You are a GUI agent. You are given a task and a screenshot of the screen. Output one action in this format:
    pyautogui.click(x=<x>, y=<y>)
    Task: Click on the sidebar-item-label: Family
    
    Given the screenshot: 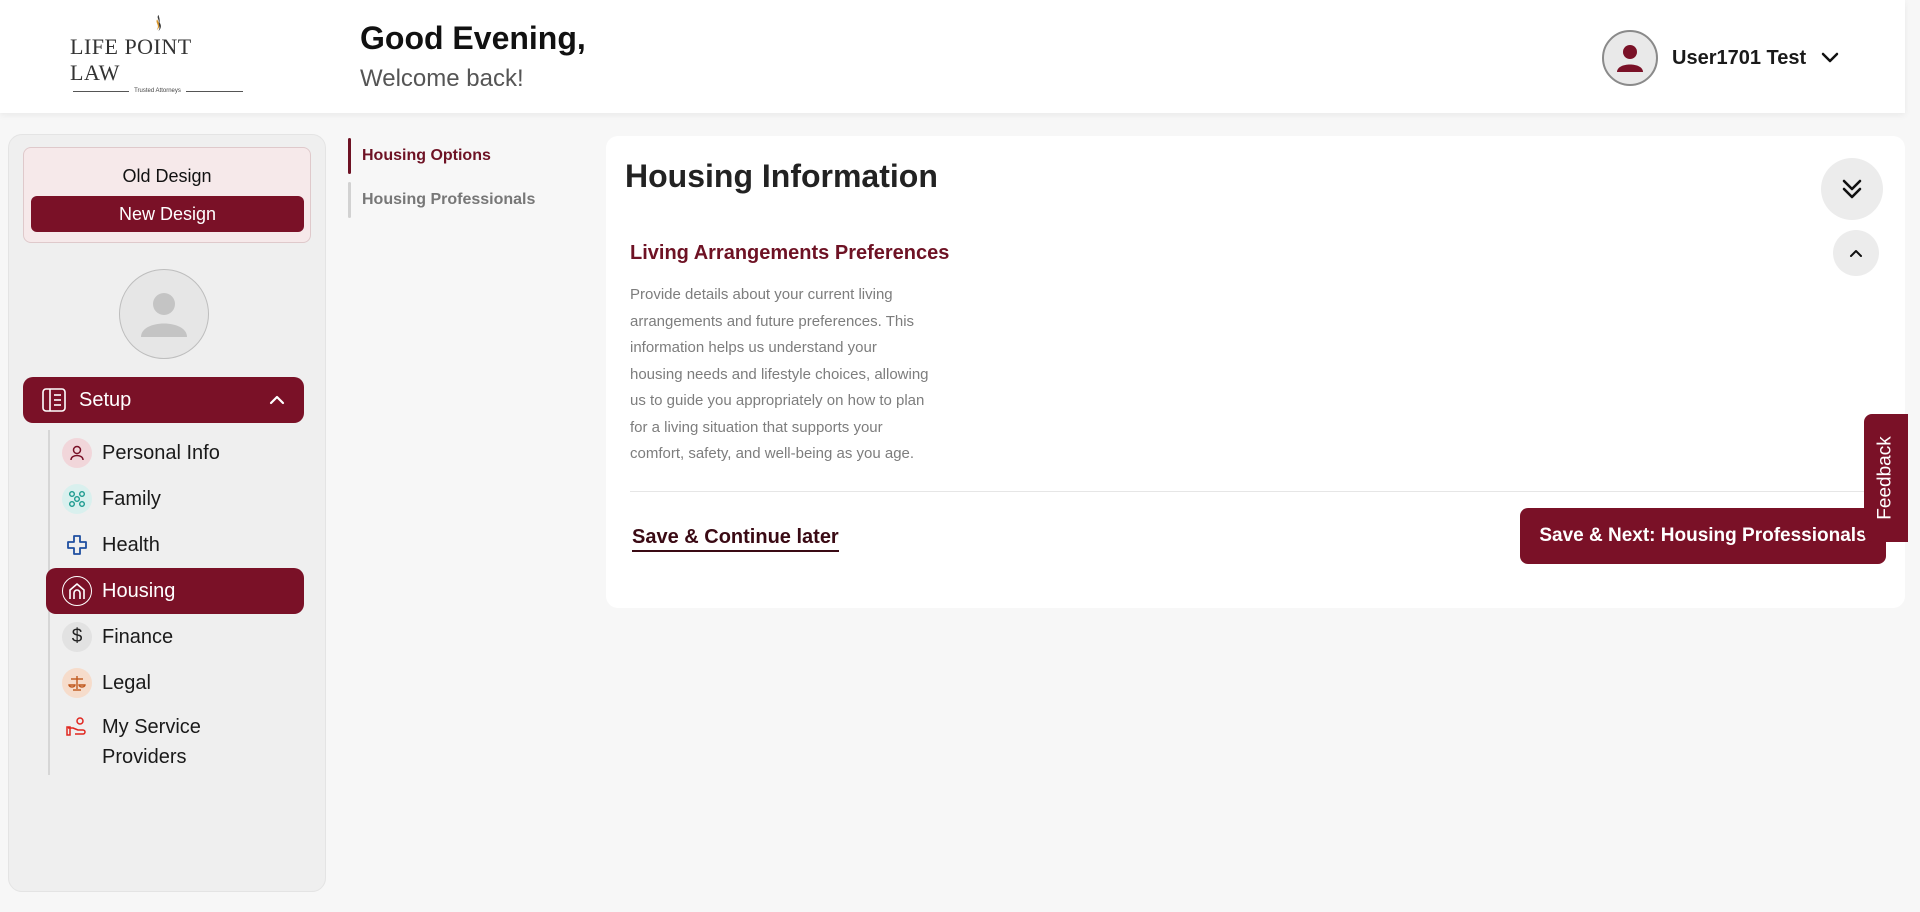 What is the action you would take?
    pyautogui.click(x=131, y=498)
    